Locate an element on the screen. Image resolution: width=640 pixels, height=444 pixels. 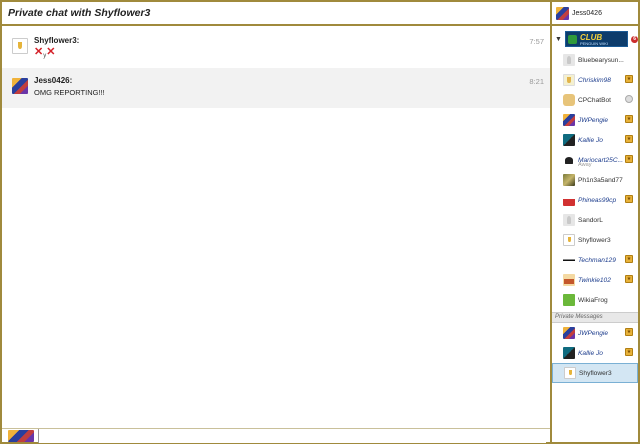
user-name: Twinkie102 is located at coordinates (594, 280).